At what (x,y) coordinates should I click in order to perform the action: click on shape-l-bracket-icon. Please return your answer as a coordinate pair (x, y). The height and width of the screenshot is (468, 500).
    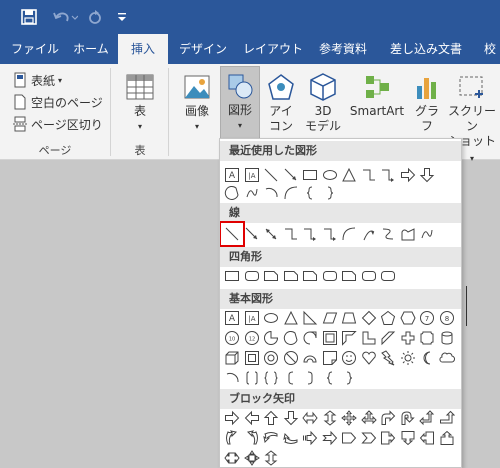
    Looking at the image, I should click on (291, 378).